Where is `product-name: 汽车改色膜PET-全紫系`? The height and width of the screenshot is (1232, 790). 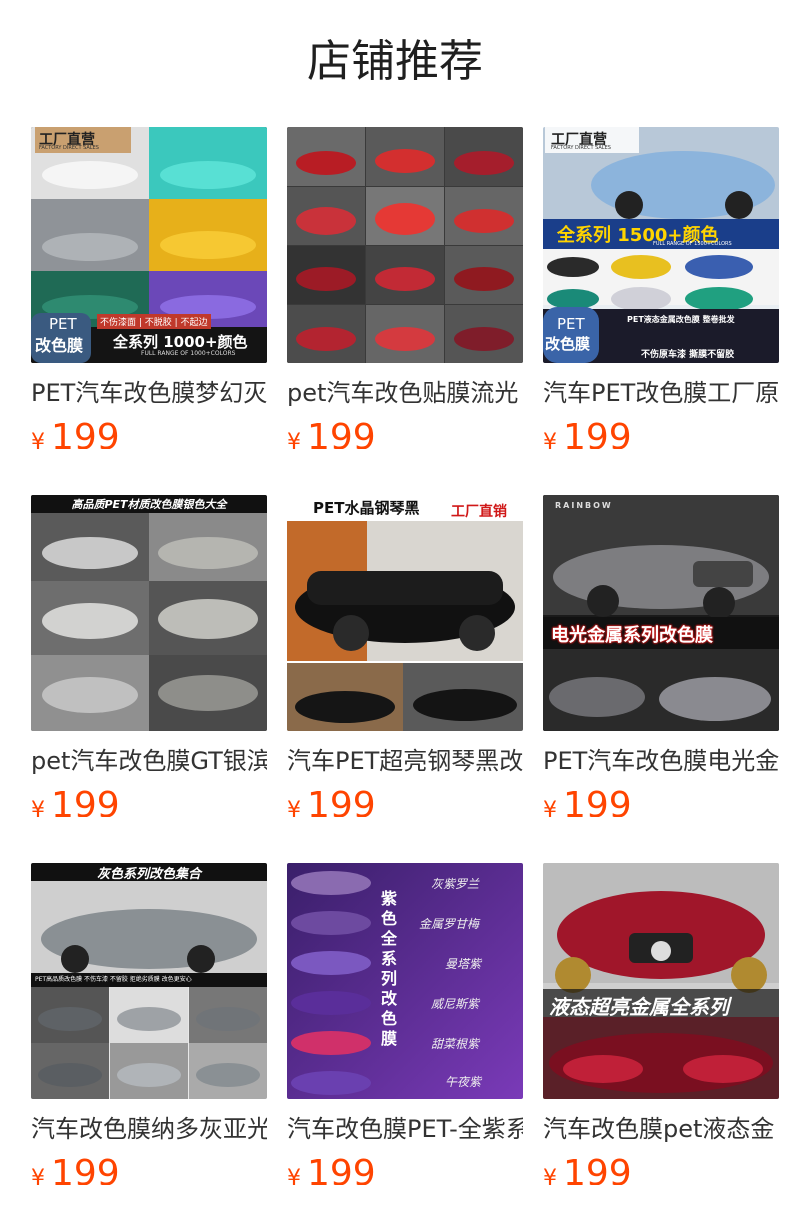 product-name: 汽车改色膜PET-全紫系 is located at coordinates (405, 1129).